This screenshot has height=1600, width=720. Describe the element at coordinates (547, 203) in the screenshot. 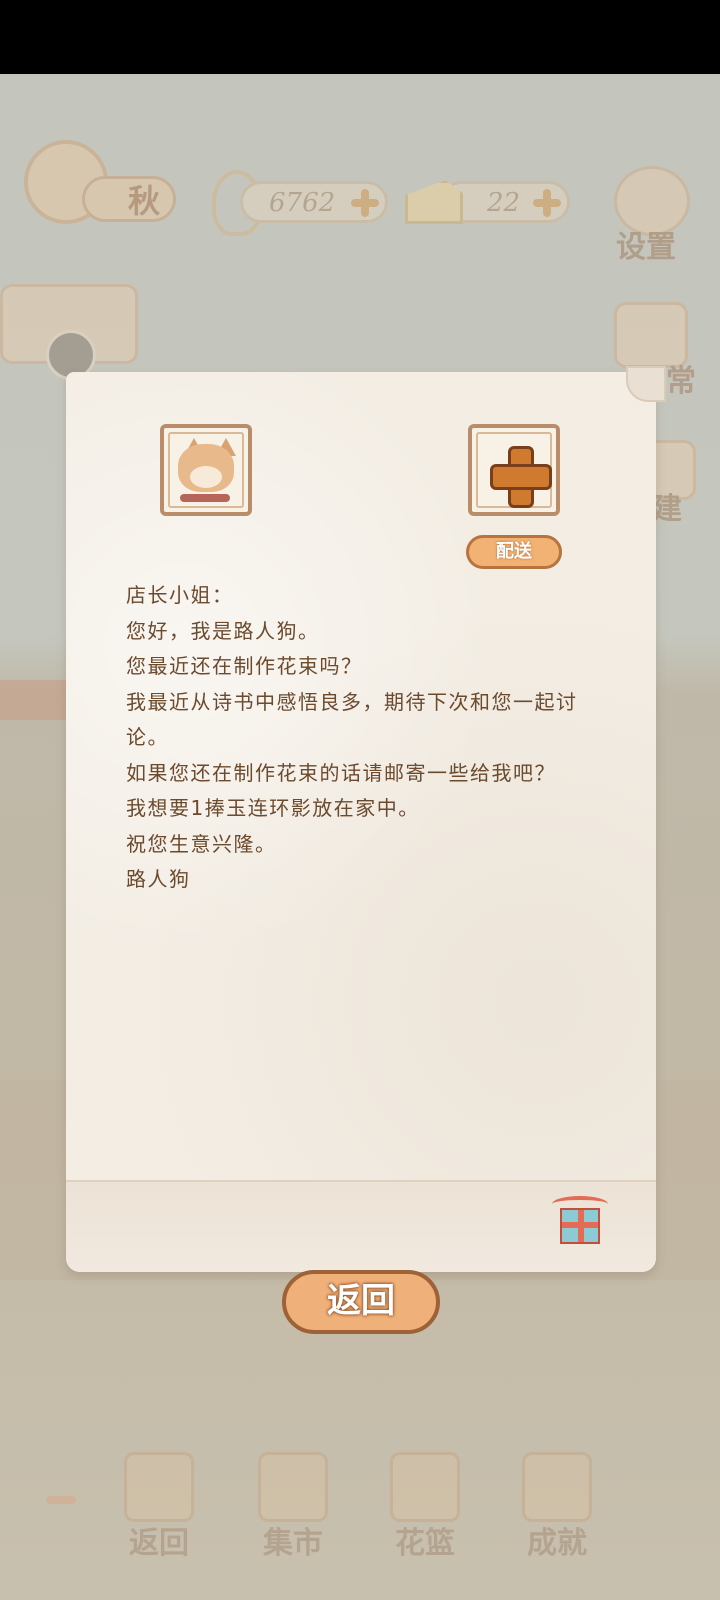

I see `add-cheese-icon` at that location.